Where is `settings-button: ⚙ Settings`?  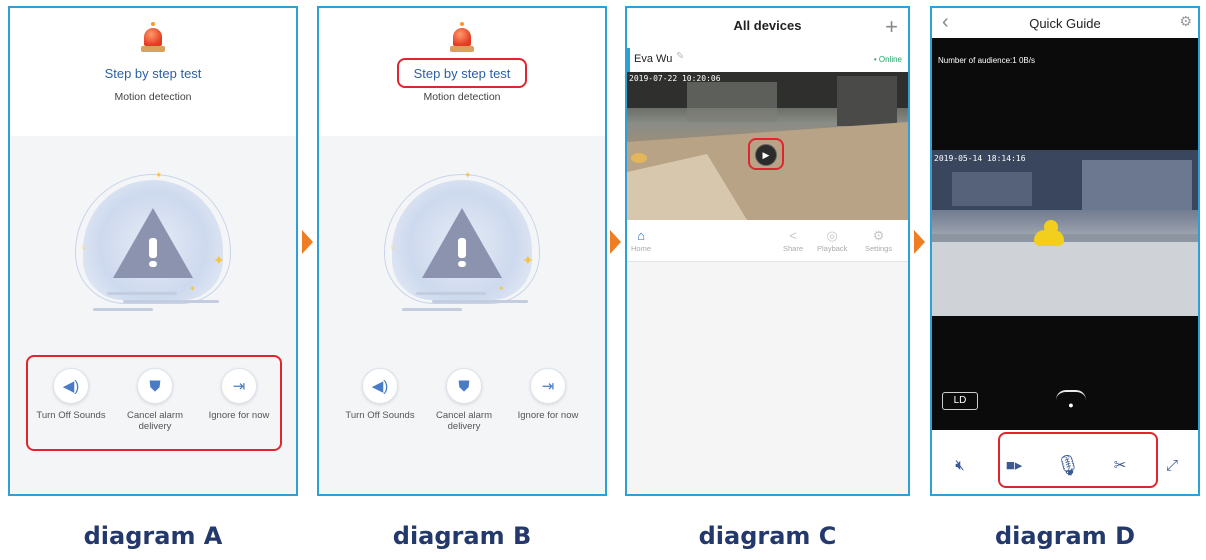 settings-button: ⚙ Settings is located at coordinates (878, 240).